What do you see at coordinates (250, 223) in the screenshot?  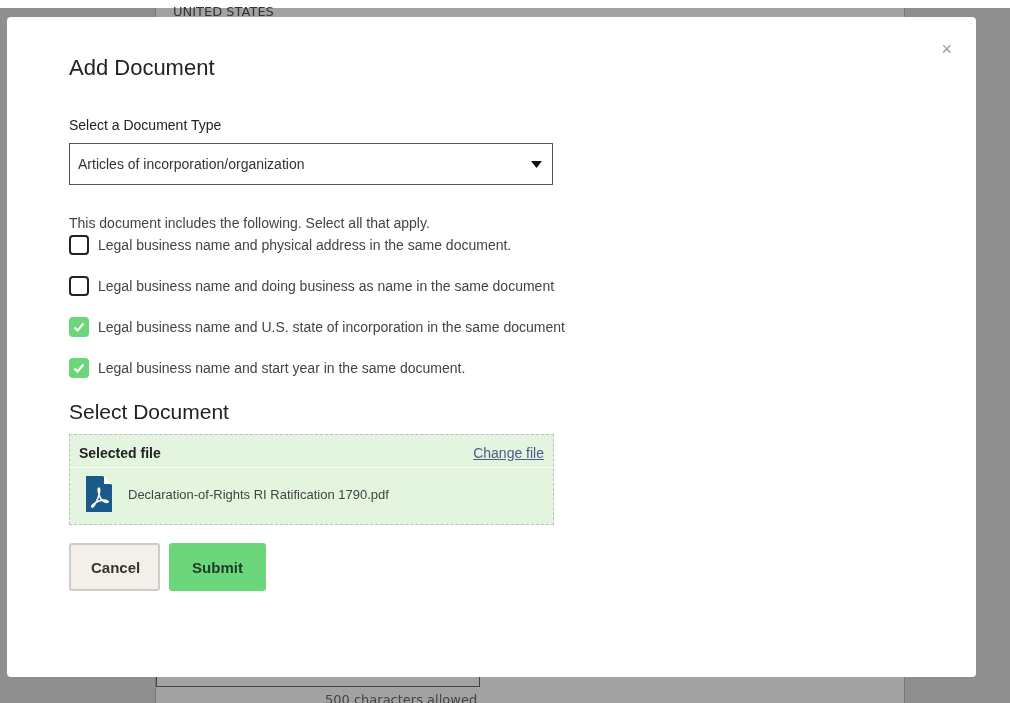 I see `instruction-text: This document includes the following. Select all that apply.` at bounding box center [250, 223].